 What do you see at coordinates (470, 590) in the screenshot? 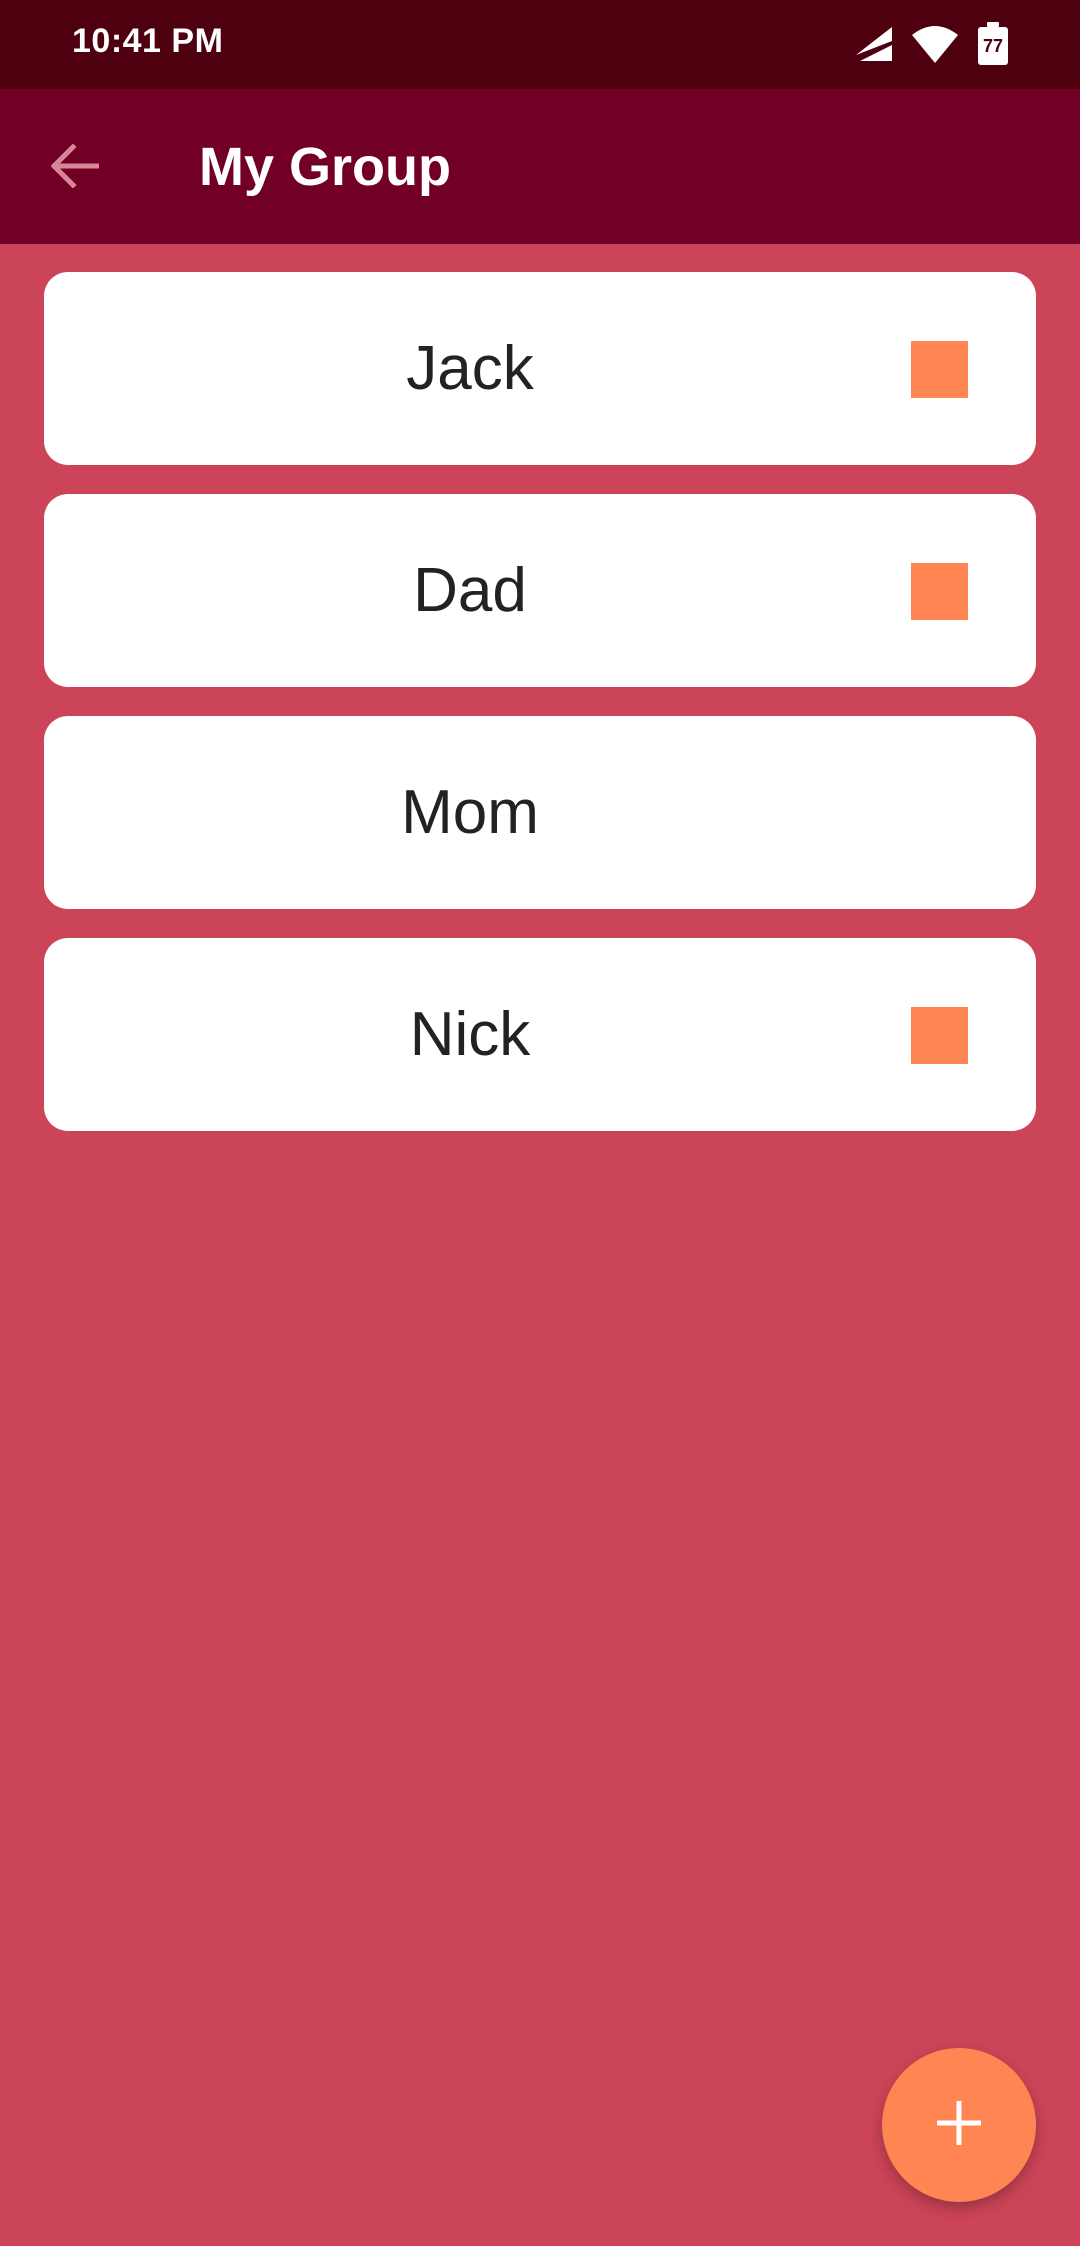
I see `member-name: Dad` at bounding box center [470, 590].